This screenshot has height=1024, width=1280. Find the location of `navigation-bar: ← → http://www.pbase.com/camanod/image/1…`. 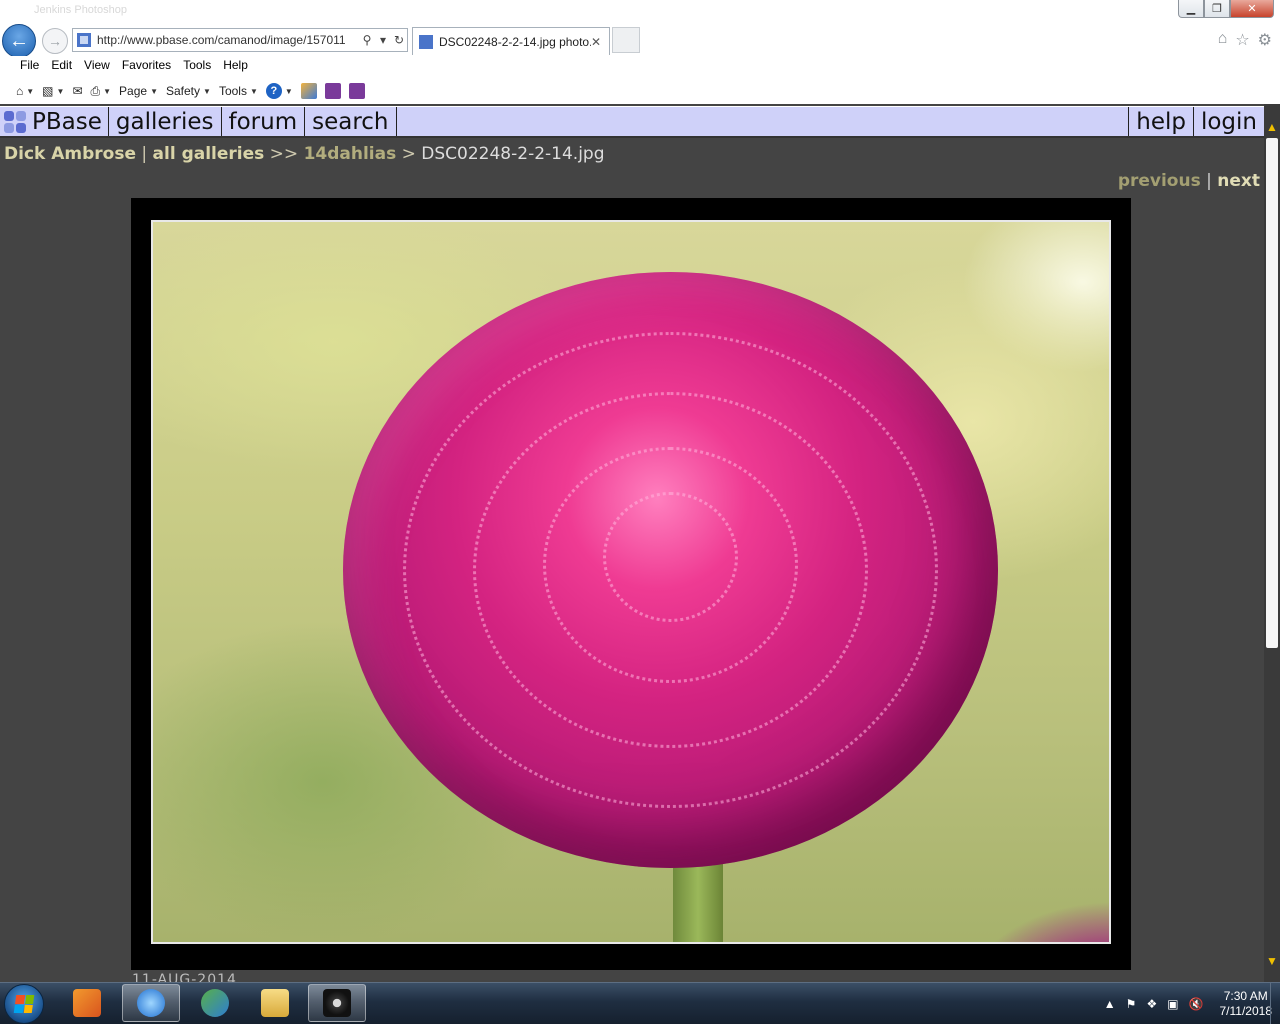

navigation-bar: ← → http://www.pbase.com/camanod/image/1… is located at coordinates (640, 40).